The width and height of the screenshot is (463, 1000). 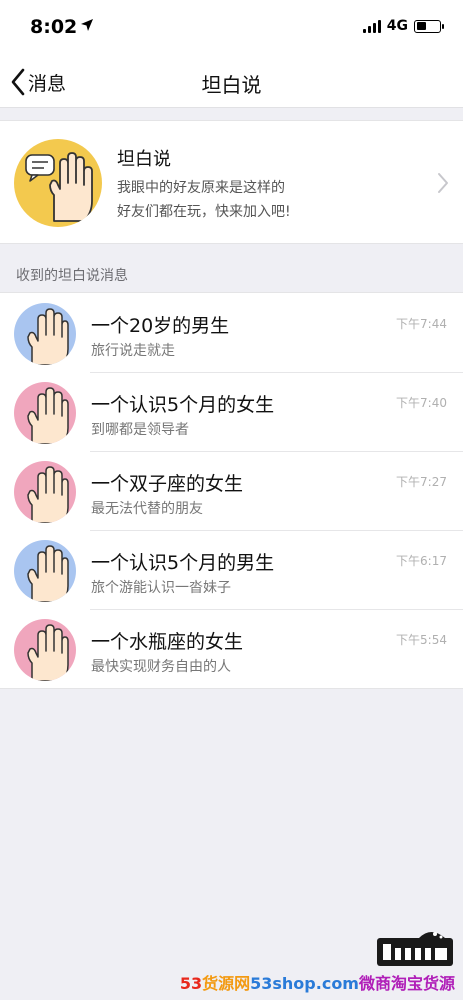 I want to click on nav-bar: 消息 坦白说, so click(x=231, y=82).